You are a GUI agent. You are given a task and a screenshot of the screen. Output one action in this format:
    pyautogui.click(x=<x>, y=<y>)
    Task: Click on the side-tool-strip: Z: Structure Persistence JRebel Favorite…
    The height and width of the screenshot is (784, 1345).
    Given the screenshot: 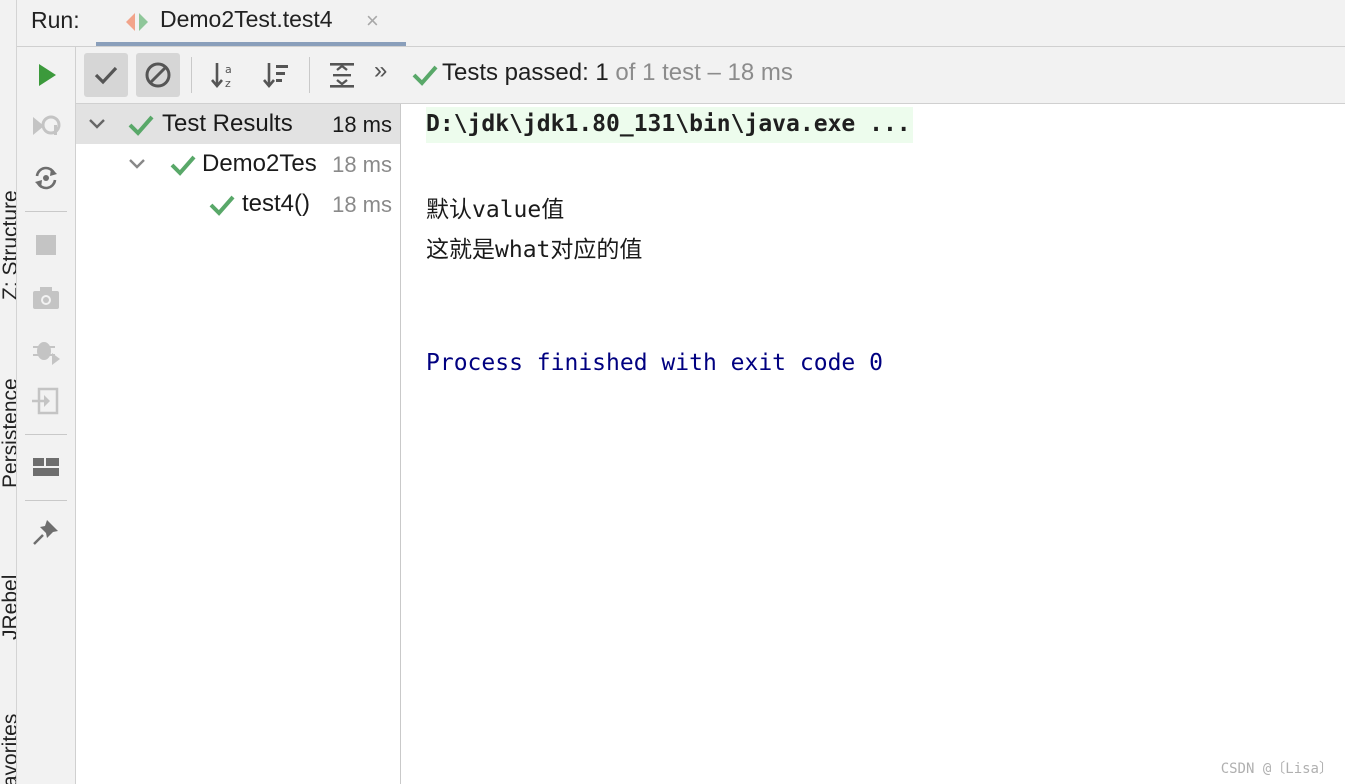 What is the action you would take?
    pyautogui.click(x=8, y=392)
    